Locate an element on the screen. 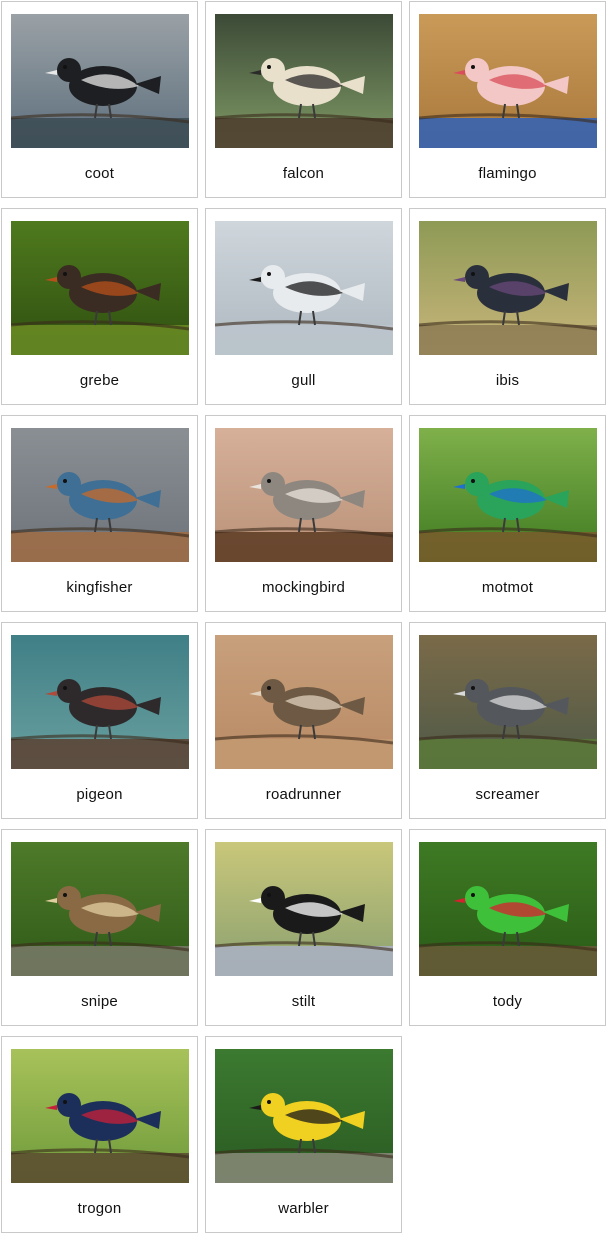 Image resolution: width=610 pixels, height=1244 pixels. bird-card-tody: tody is located at coordinates (507, 927).